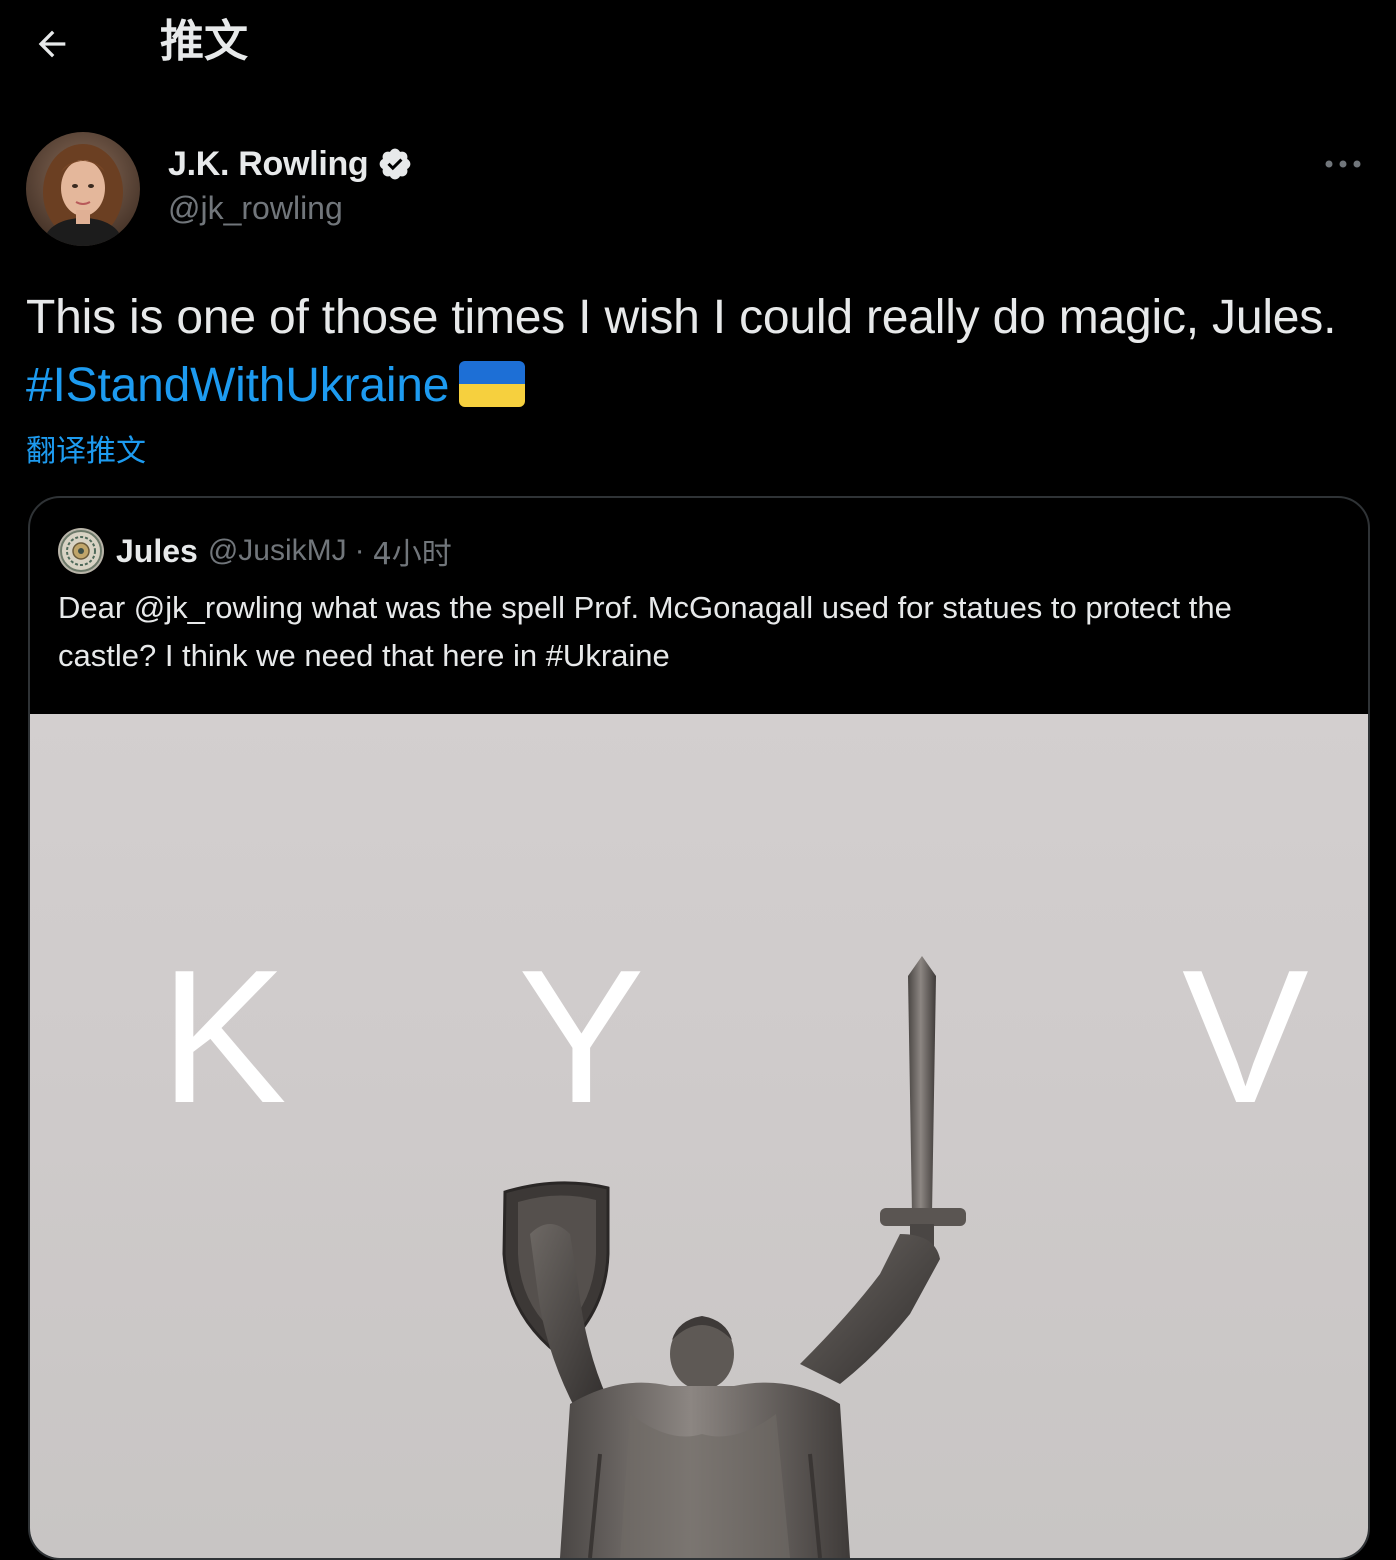 This screenshot has width=1396, height=1560. What do you see at coordinates (157, 551) in the screenshot?
I see `quoted-author-name: Jules` at bounding box center [157, 551].